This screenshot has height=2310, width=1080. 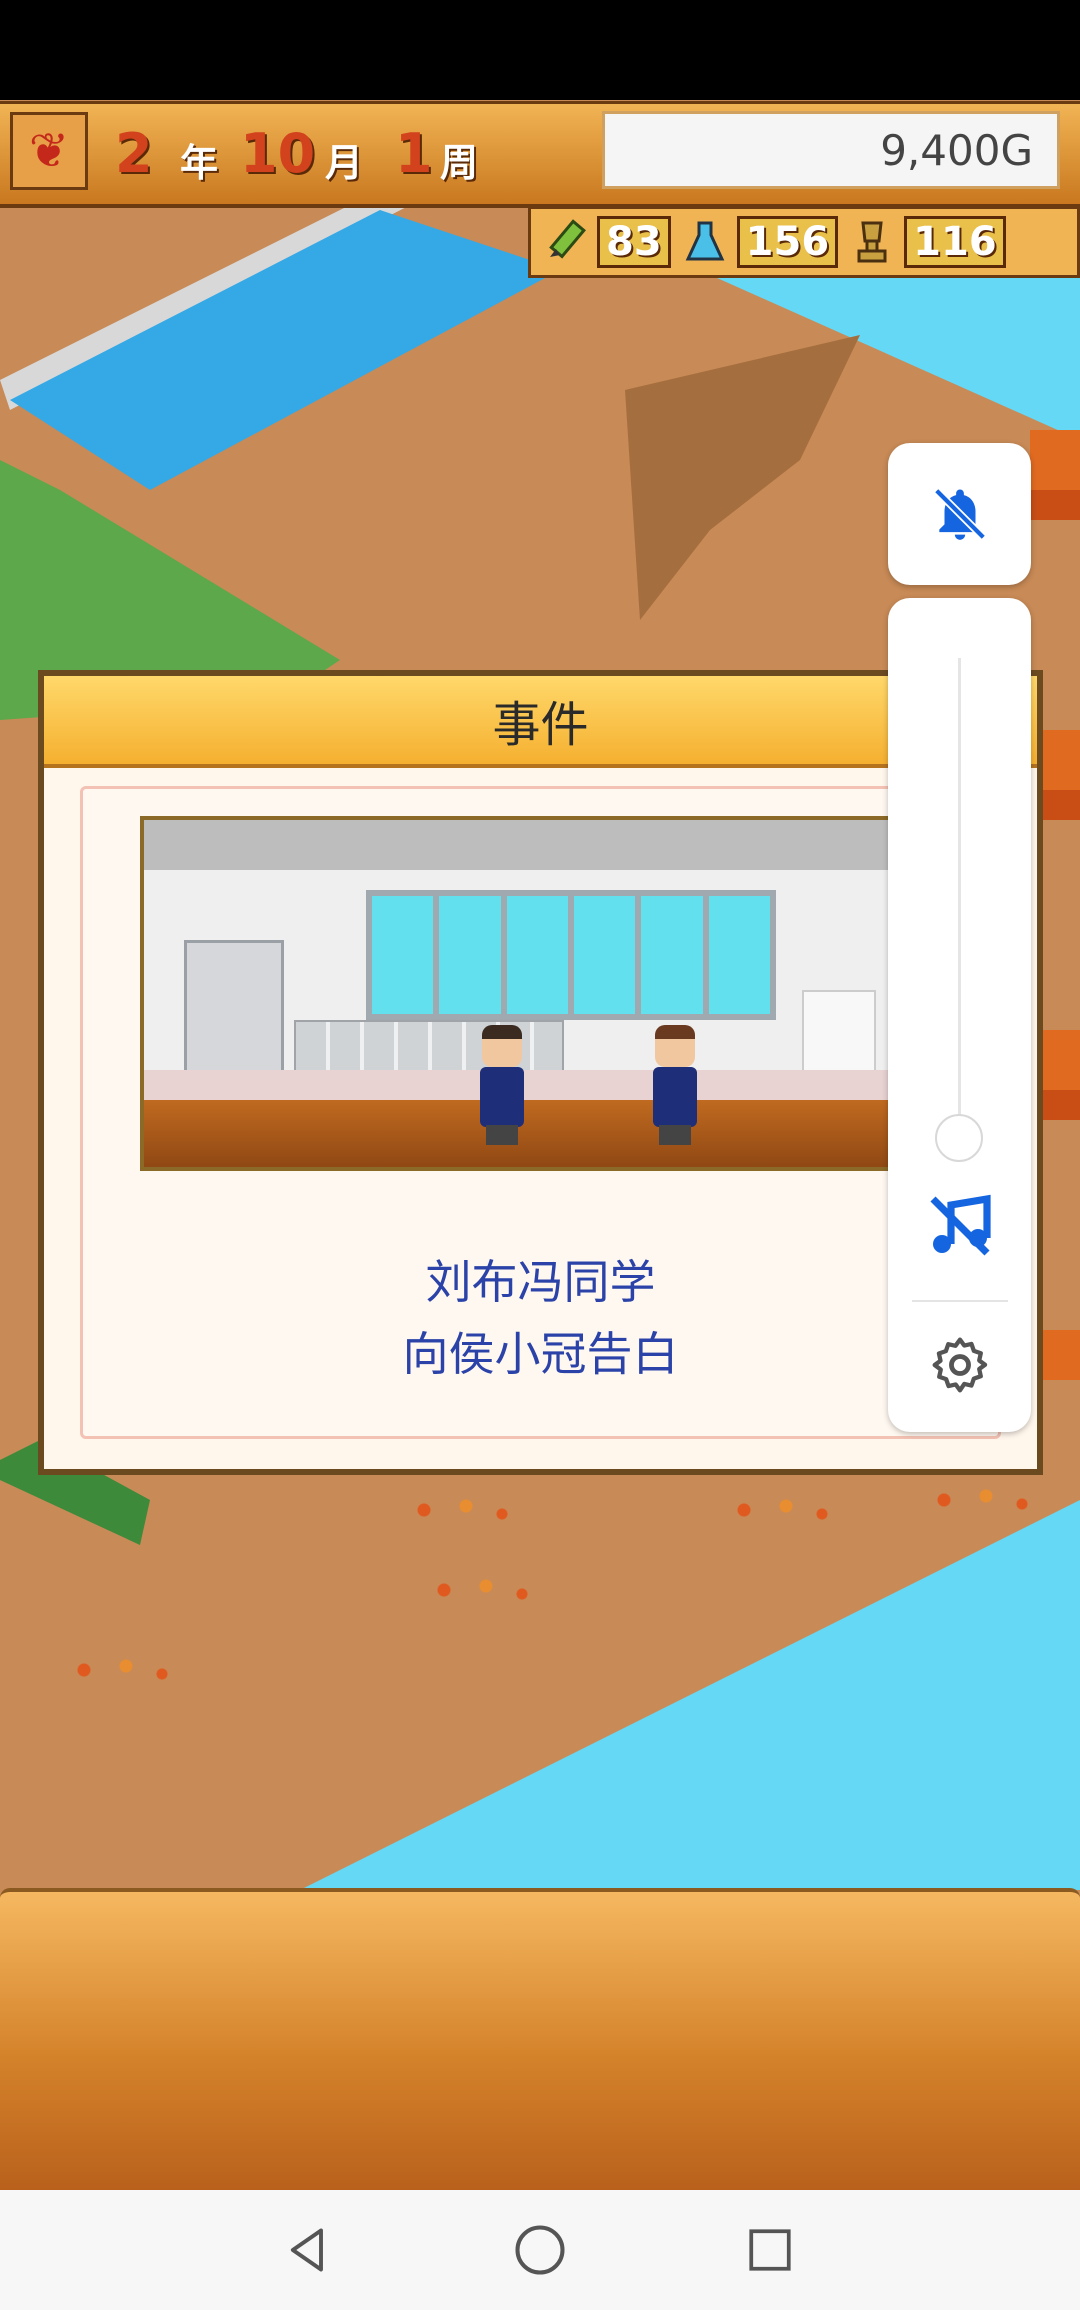 I want to click on bell-muted-icon, so click(x=959, y=514).